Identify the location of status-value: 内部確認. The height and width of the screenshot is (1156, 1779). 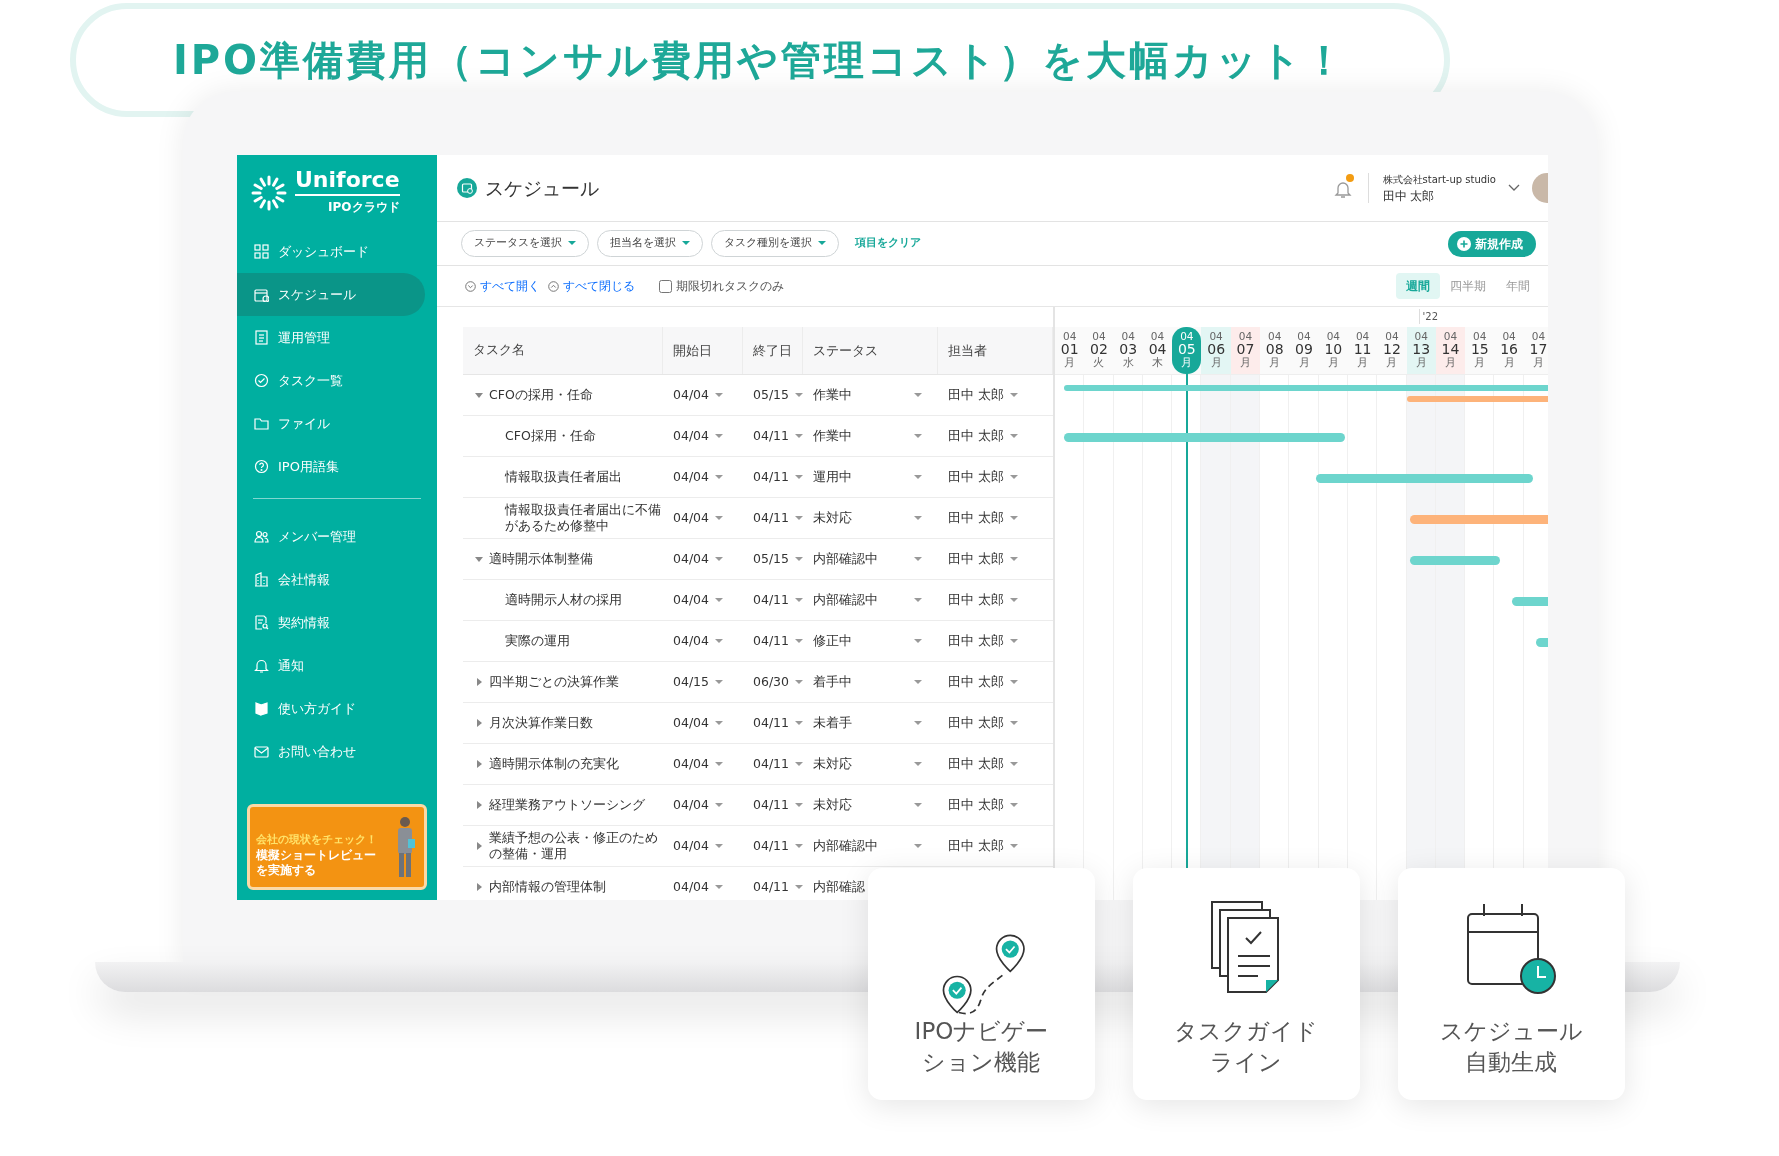
(839, 887).